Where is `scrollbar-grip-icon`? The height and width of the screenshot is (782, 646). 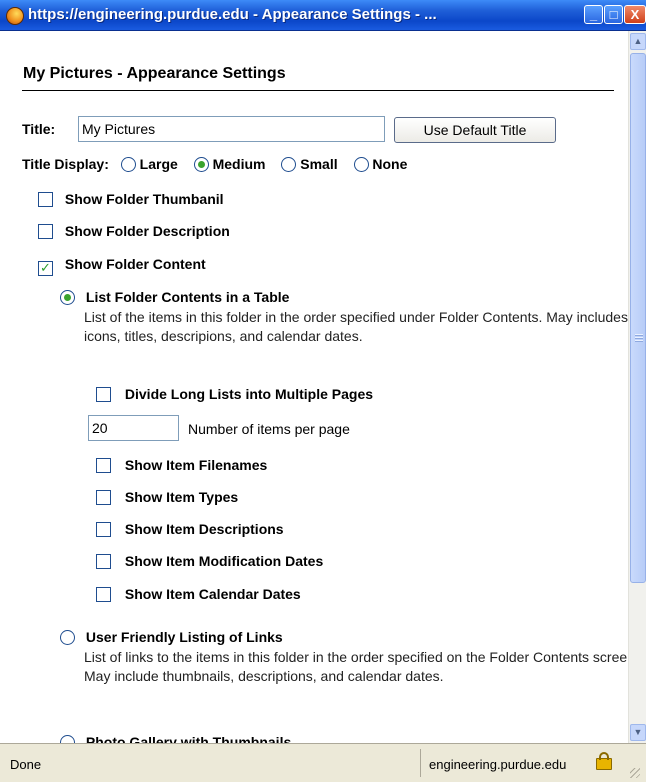 scrollbar-grip-icon is located at coordinates (639, 338).